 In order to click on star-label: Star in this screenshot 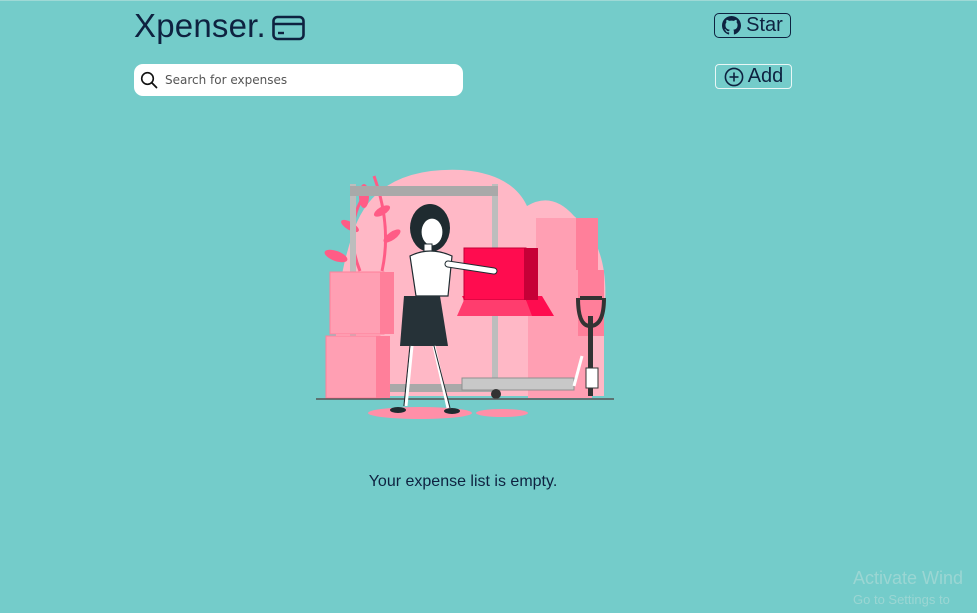, I will do `click(764, 25)`.